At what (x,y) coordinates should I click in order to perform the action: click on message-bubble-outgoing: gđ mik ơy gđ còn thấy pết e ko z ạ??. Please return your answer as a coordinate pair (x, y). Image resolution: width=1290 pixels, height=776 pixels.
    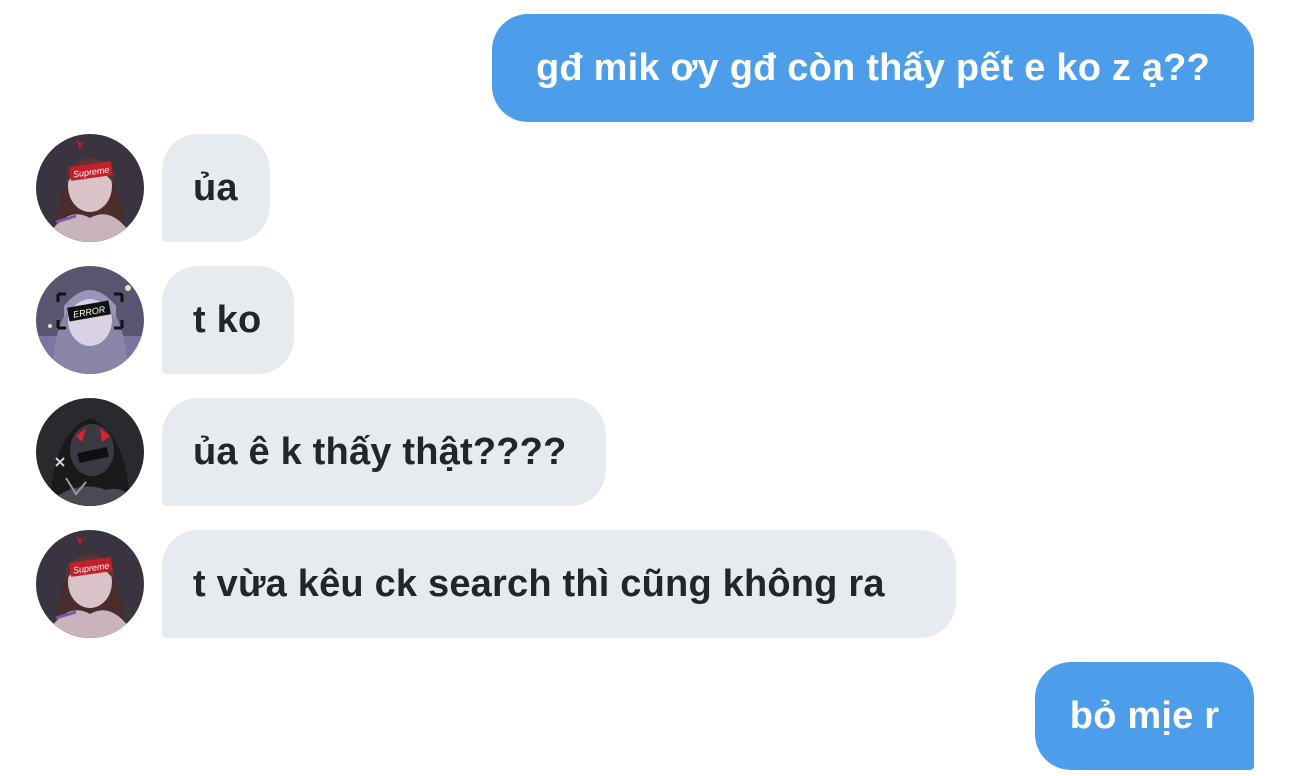
    Looking at the image, I should click on (873, 68).